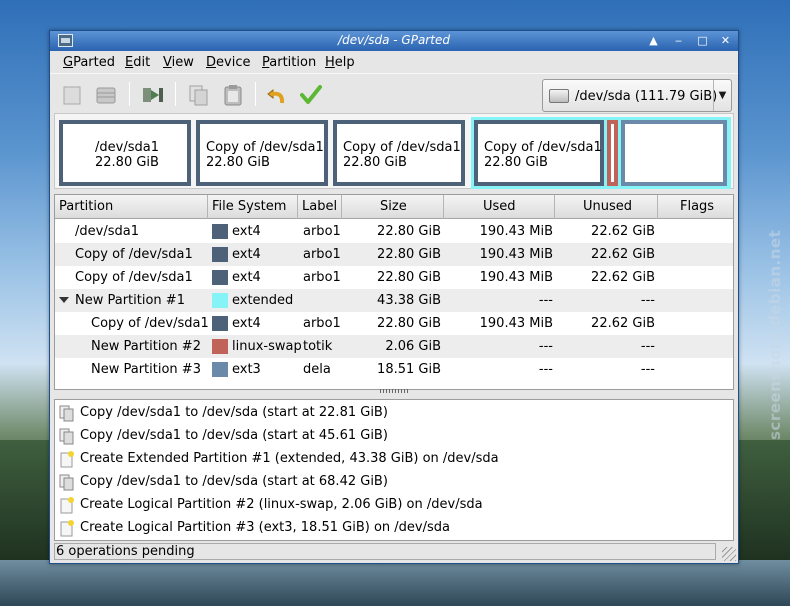 This screenshot has height=606, width=790. I want to click on cell-fs: extended, so click(263, 300).